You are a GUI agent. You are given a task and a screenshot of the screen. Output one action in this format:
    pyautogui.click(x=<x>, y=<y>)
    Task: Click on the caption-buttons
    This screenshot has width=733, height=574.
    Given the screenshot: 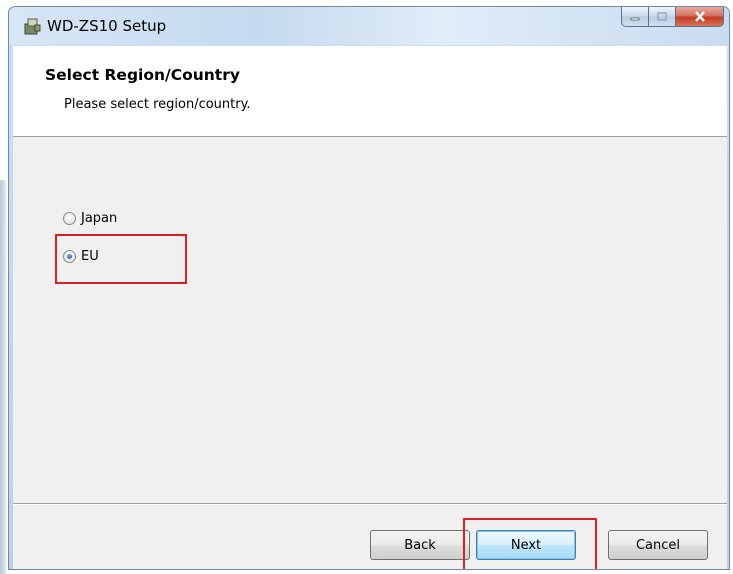 What is the action you would take?
    pyautogui.click(x=672, y=18)
    